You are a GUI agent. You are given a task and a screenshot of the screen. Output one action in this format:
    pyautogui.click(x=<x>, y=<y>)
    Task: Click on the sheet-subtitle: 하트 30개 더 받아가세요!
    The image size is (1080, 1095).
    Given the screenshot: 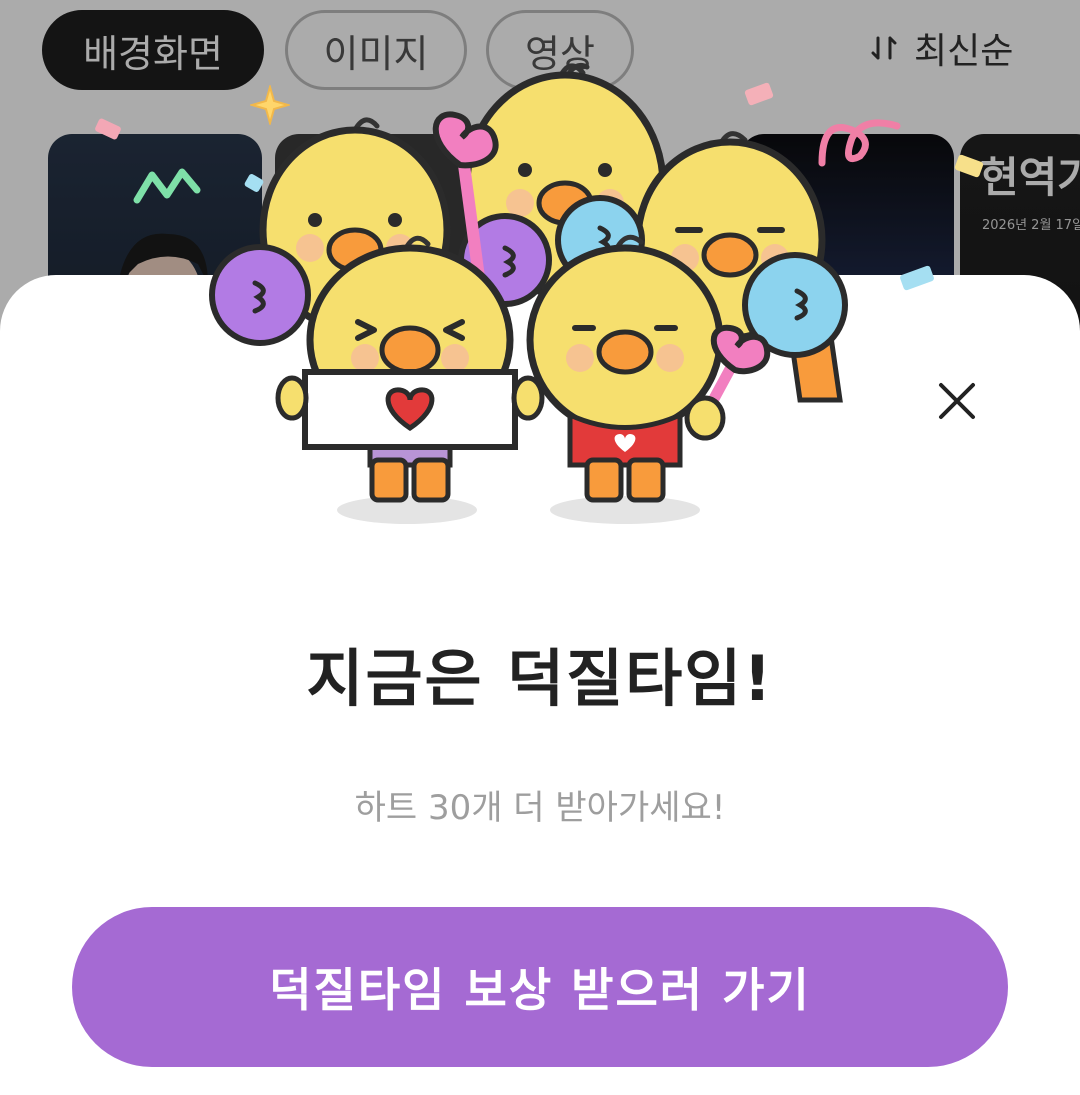 What is the action you would take?
    pyautogui.click(x=540, y=808)
    